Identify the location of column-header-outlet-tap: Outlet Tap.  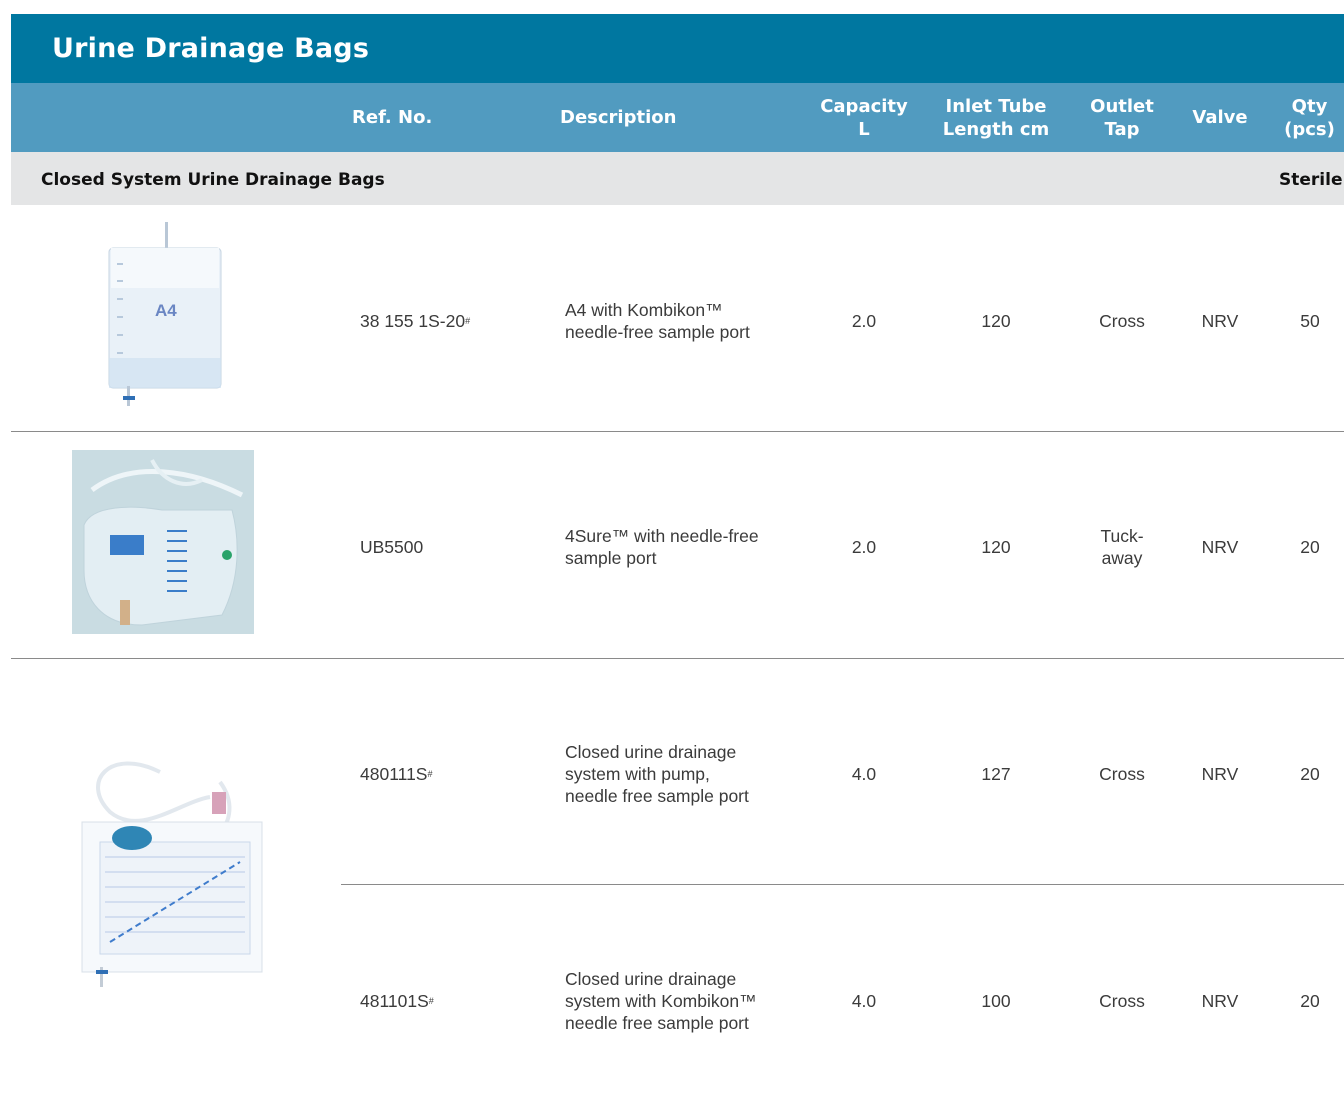
(1122, 117).